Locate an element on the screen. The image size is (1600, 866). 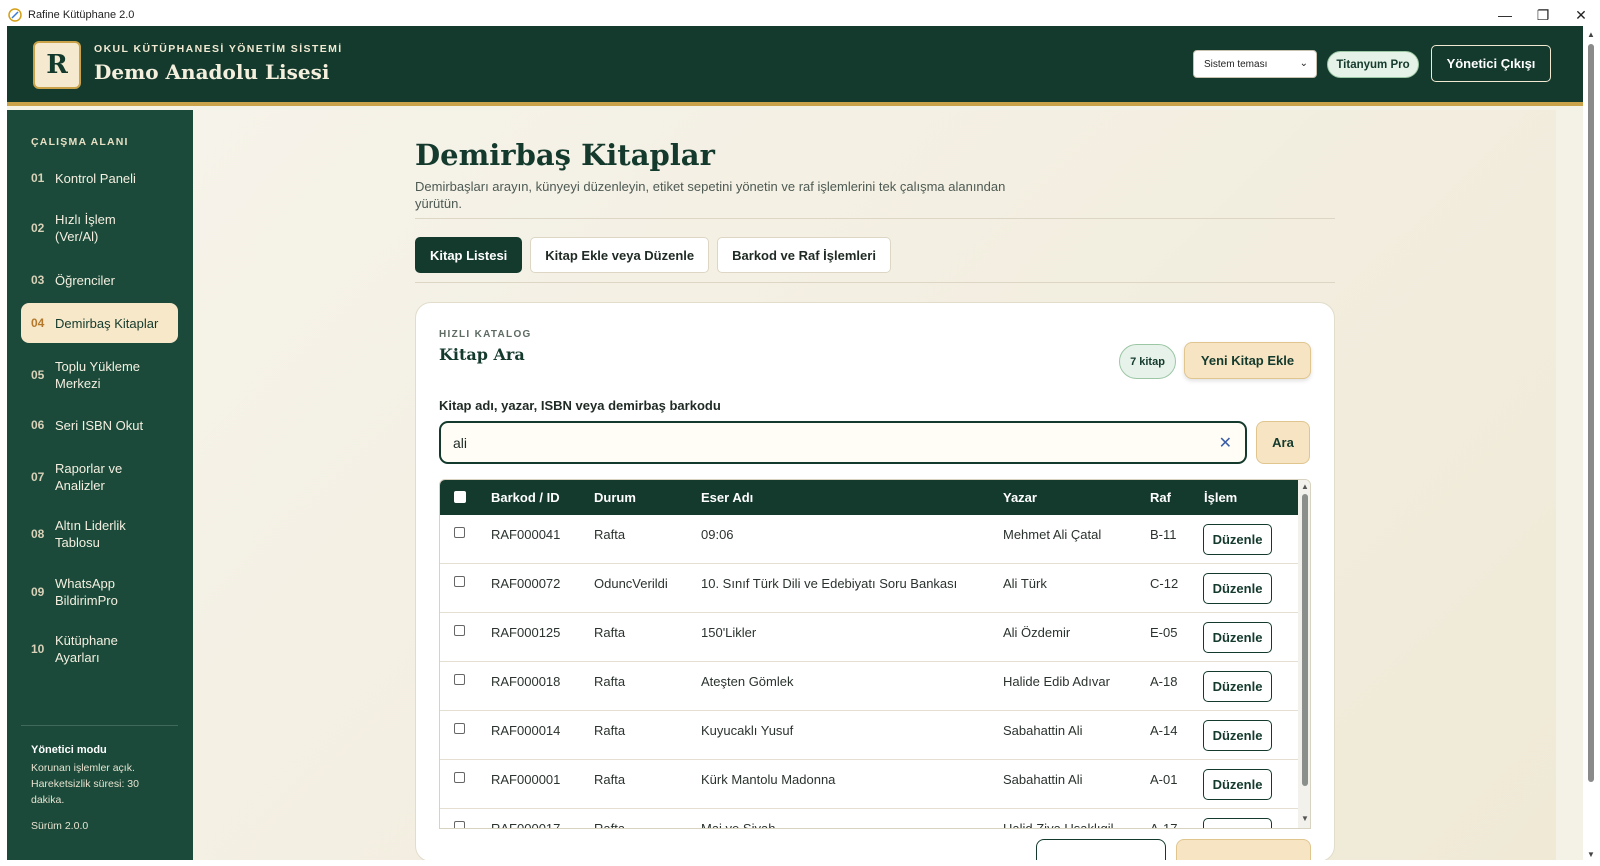
theme-select-value: Sistem teması is located at coordinates (1236, 64).